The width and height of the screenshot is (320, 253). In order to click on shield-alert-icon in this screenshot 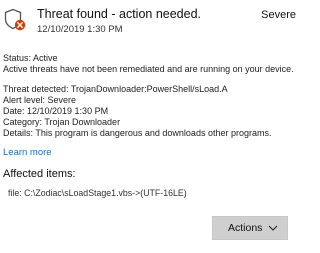, I will do `click(15, 20)`.